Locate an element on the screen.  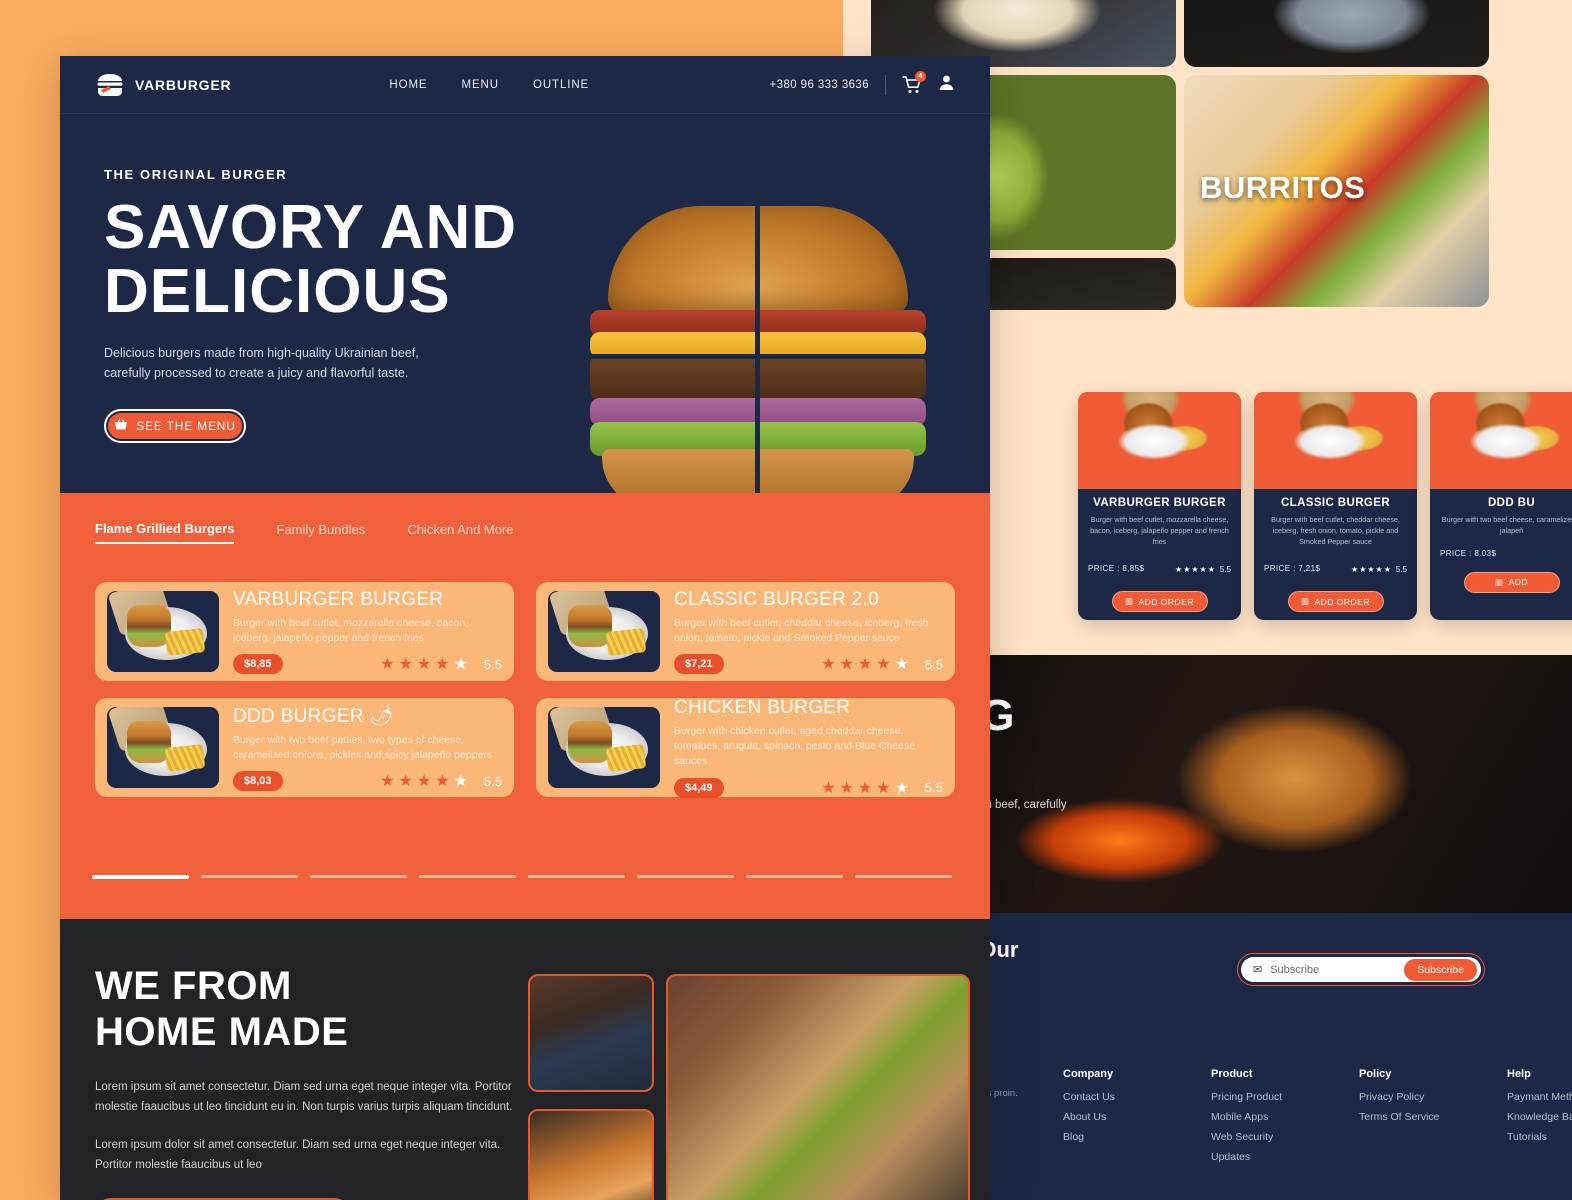
bg-card-price: PRICE : 8.03$ is located at coordinates (1468, 553).